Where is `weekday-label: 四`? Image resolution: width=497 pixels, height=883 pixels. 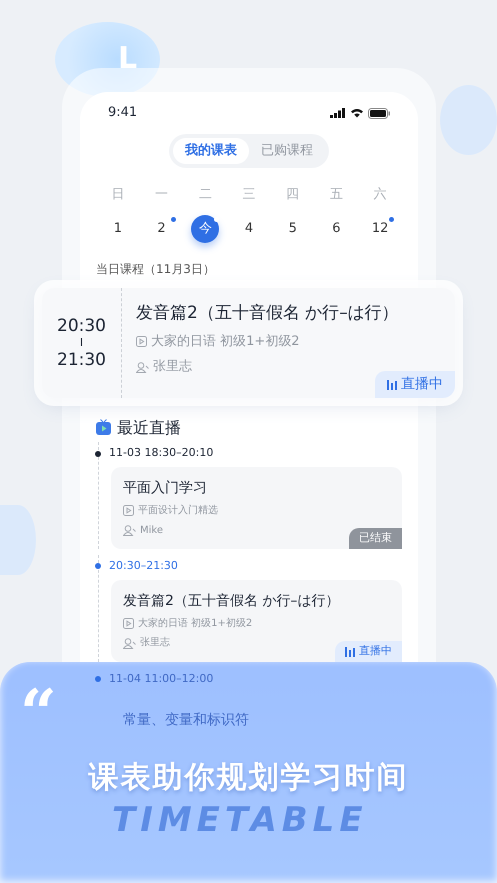
weekday-label: 四 is located at coordinates (293, 194).